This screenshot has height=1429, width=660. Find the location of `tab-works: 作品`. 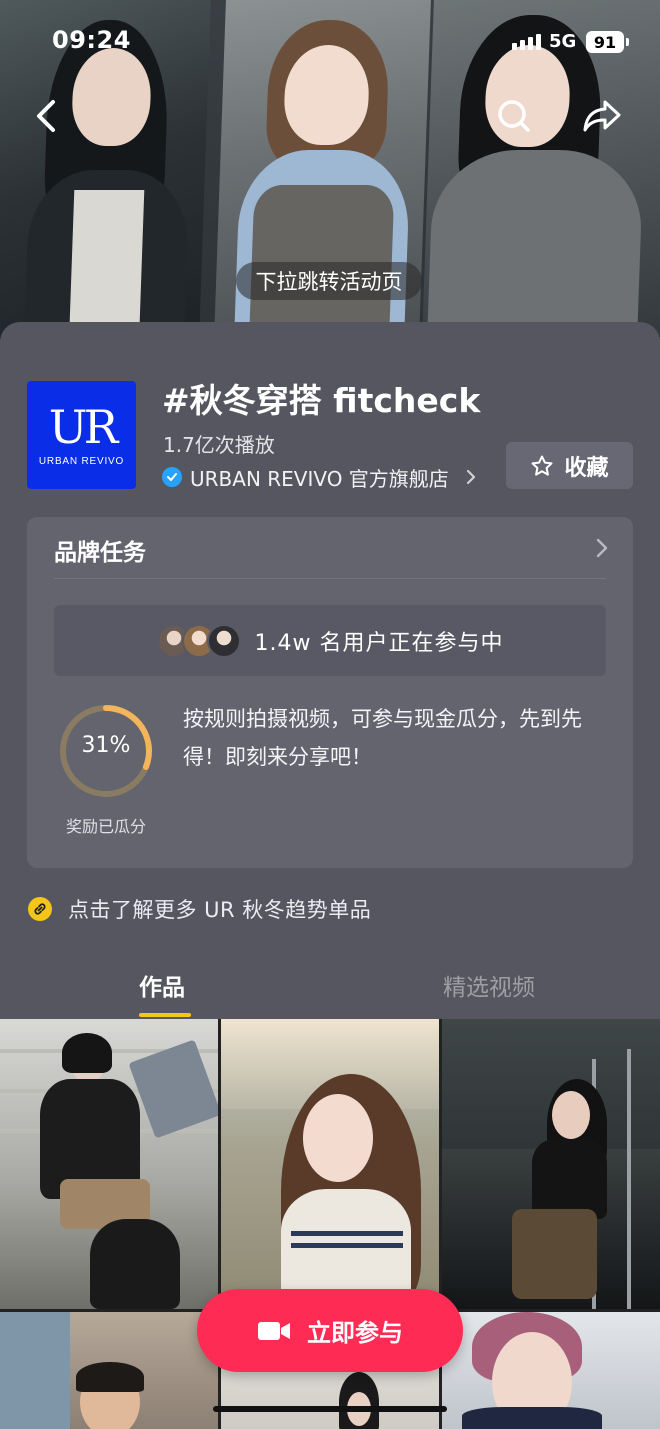

tab-works: 作品 is located at coordinates (162, 985).